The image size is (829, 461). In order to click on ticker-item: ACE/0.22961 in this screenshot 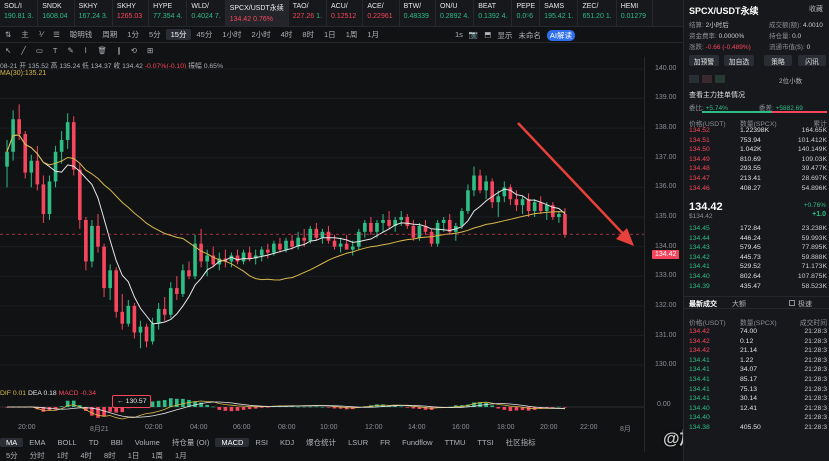, I will do `click(381, 13)`.